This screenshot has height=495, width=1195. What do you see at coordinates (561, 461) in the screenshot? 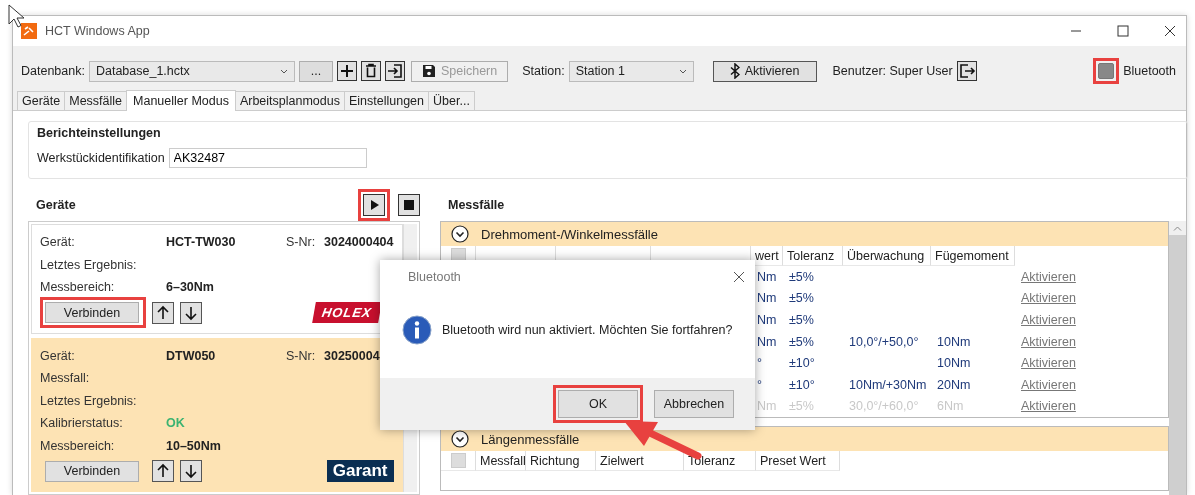
I see `column-header: Richtung` at bounding box center [561, 461].